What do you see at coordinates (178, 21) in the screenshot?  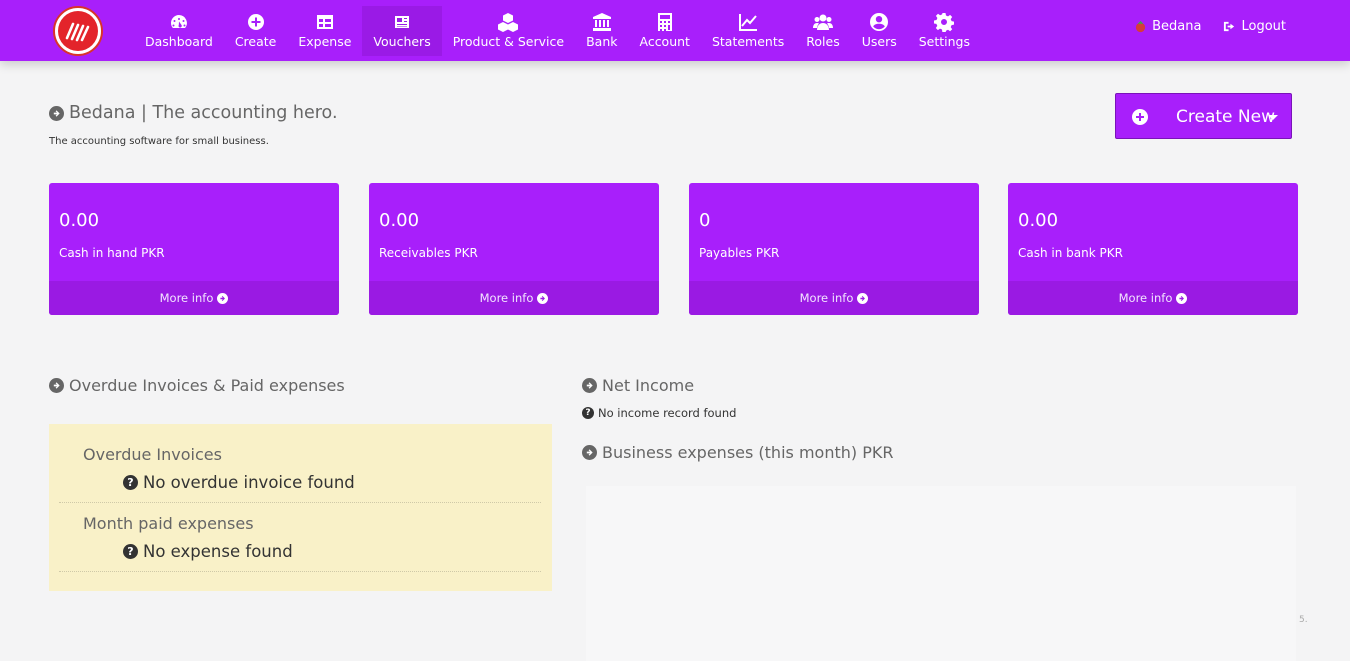 I see `dashboard-icon` at bounding box center [178, 21].